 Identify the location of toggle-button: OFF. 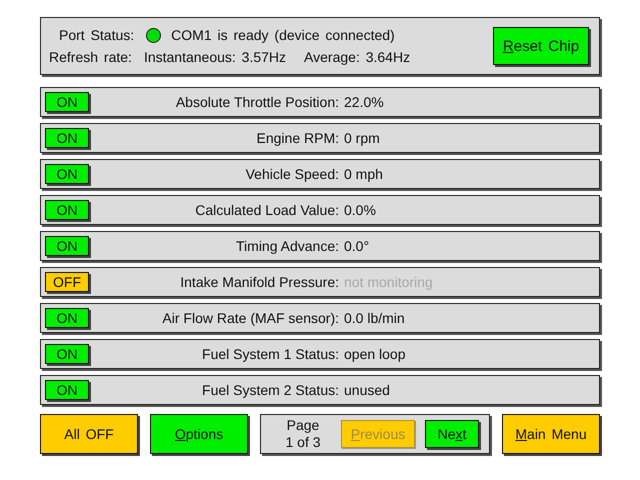
(67, 282).